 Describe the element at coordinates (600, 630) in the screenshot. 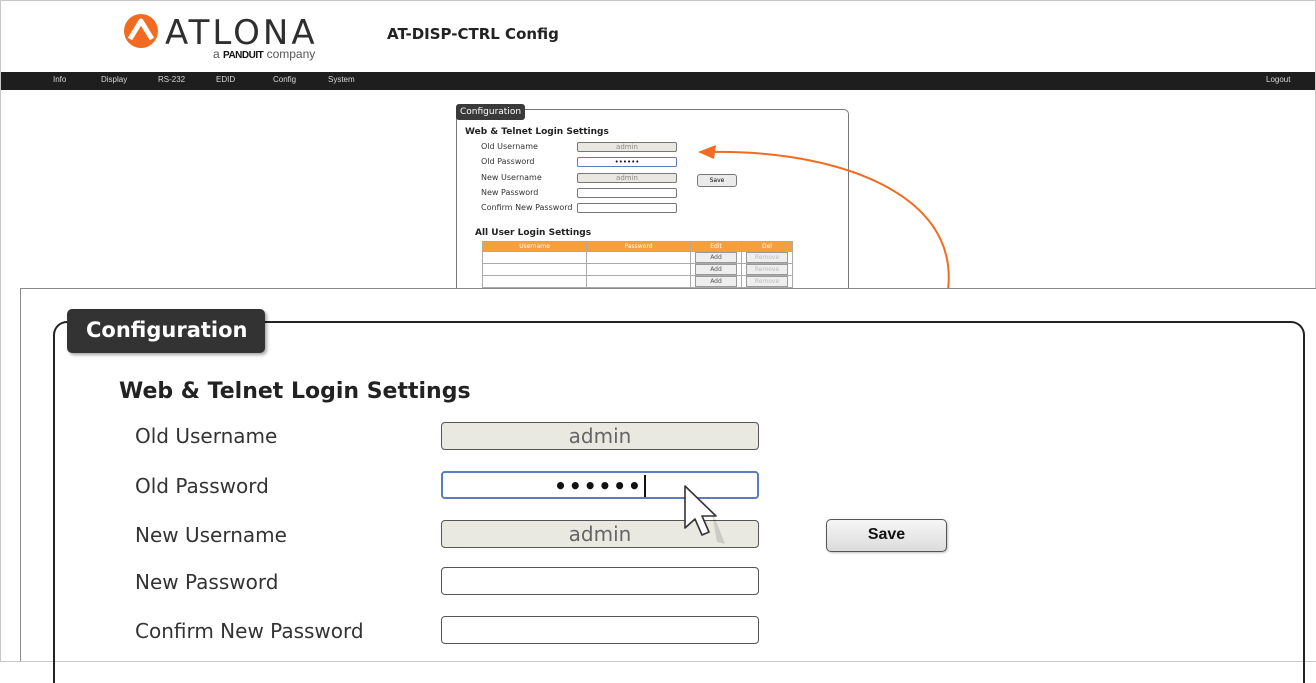

I see `confirm-password-field` at that location.